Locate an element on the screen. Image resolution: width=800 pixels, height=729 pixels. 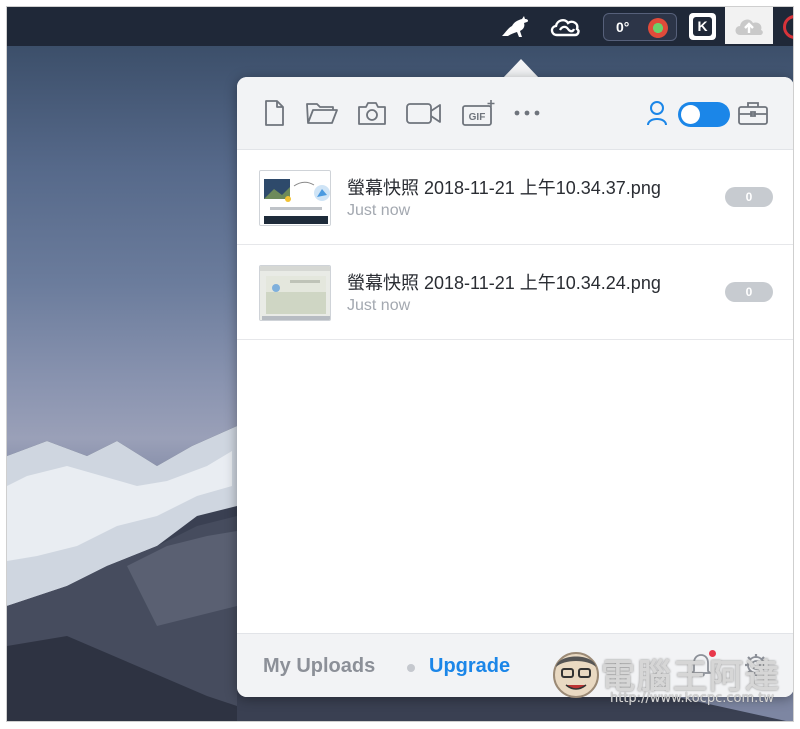
weather-widget: 0° is located at coordinates (640, 27).